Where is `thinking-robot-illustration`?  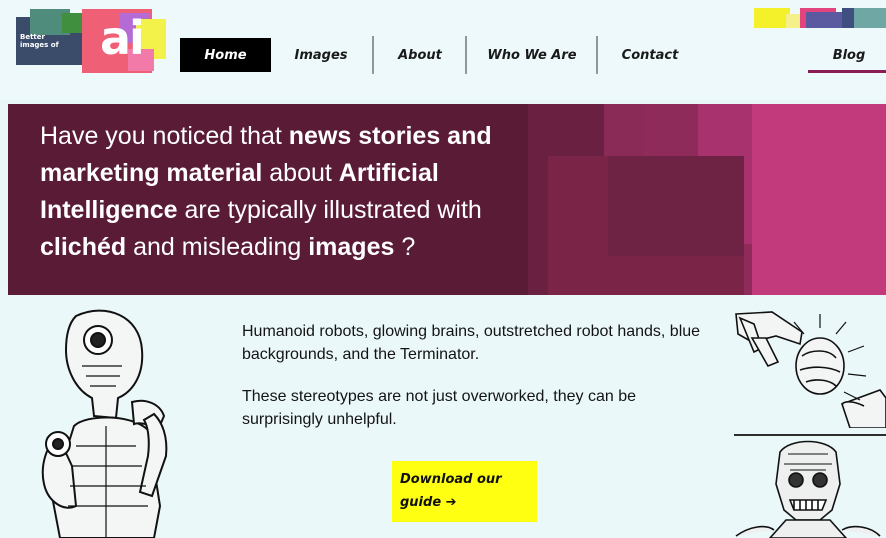 thinking-robot-illustration is located at coordinates (104, 423).